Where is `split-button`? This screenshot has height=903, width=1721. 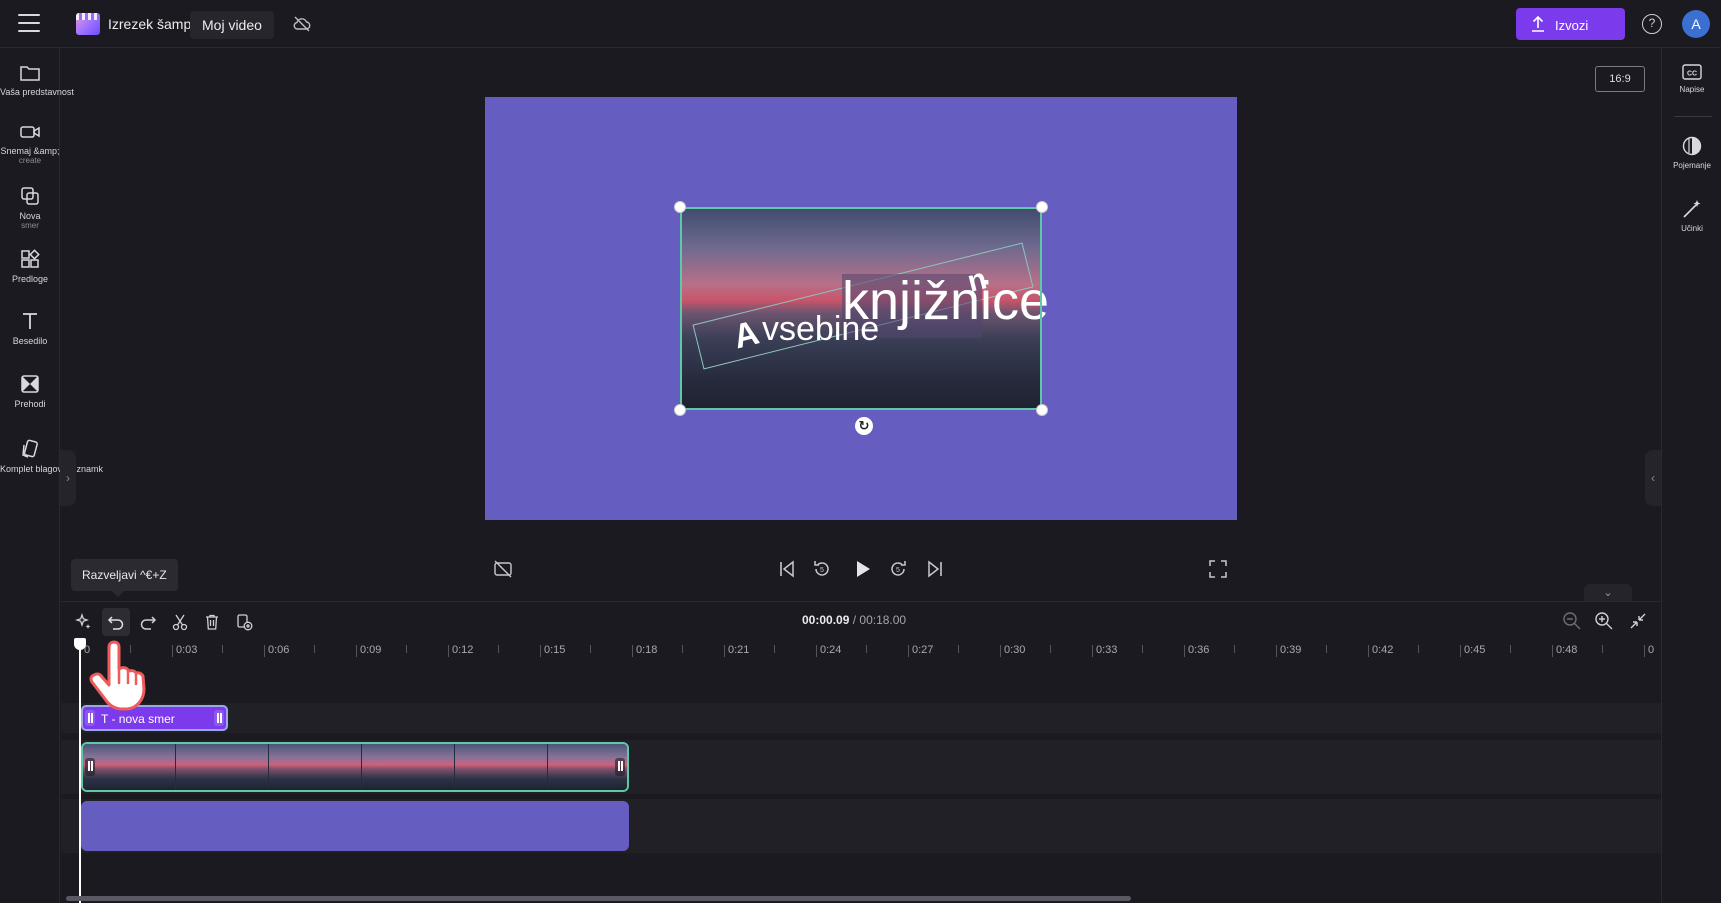
split-button is located at coordinates (180, 622).